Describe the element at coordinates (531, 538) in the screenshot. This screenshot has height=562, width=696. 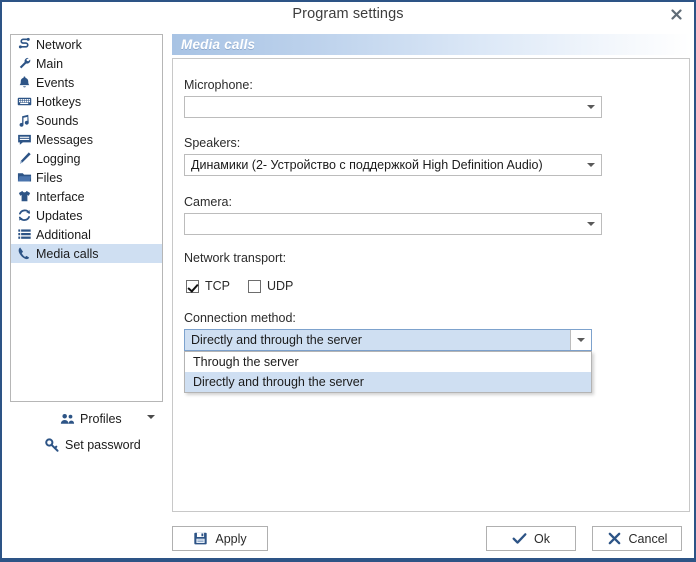
I see `ok-button: Ok` at that location.